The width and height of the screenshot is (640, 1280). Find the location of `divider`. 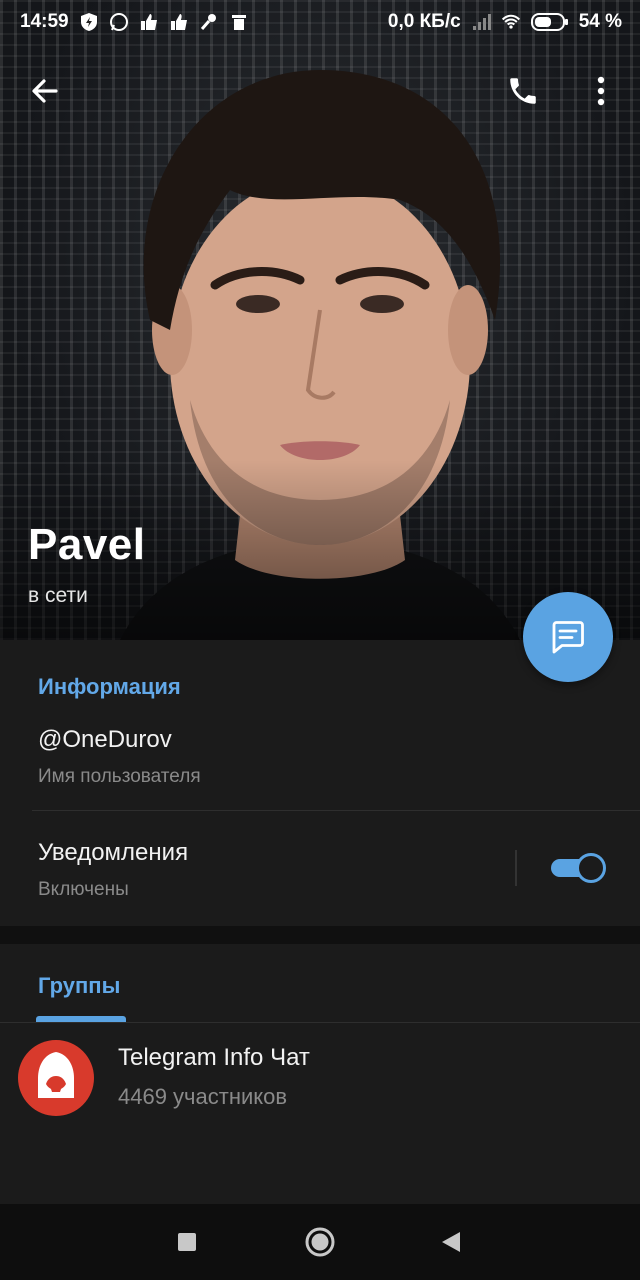

divider is located at coordinates (320, 1022).